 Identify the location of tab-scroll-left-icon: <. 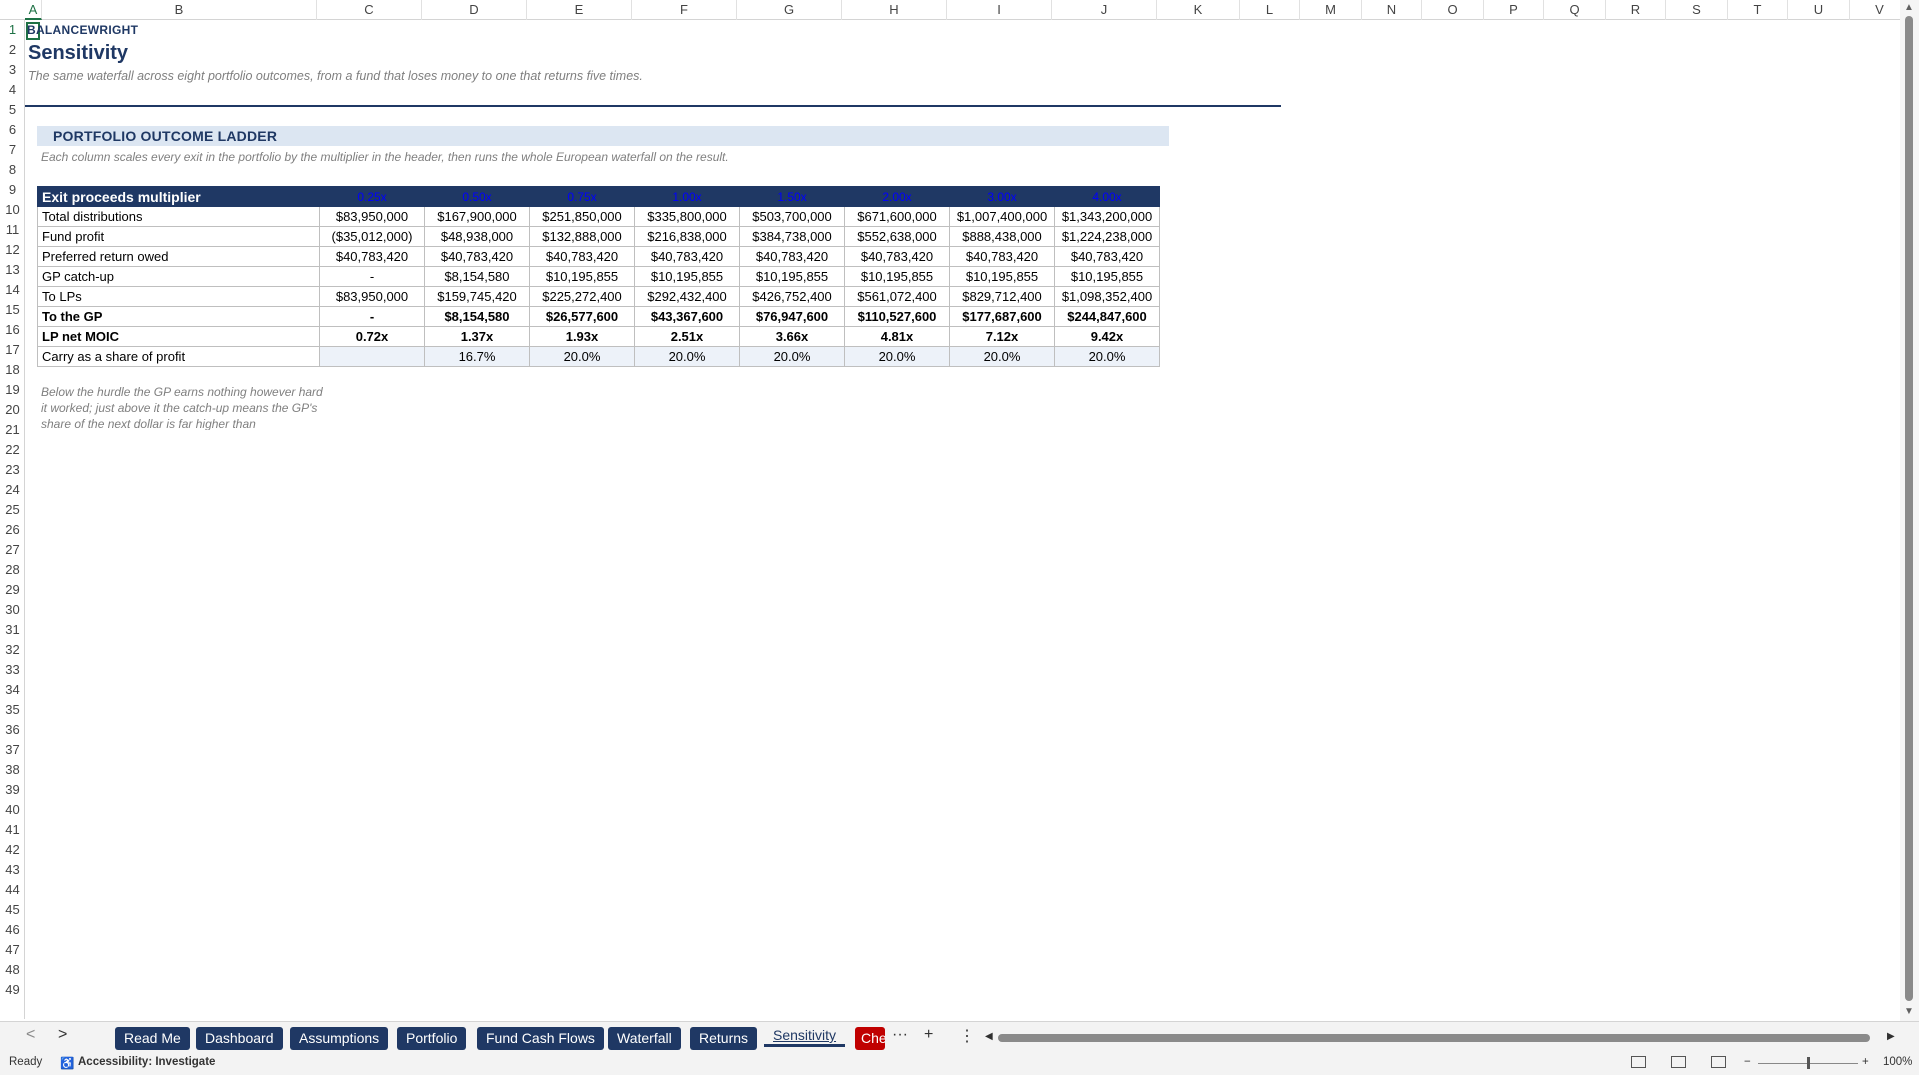
(30, 1035).